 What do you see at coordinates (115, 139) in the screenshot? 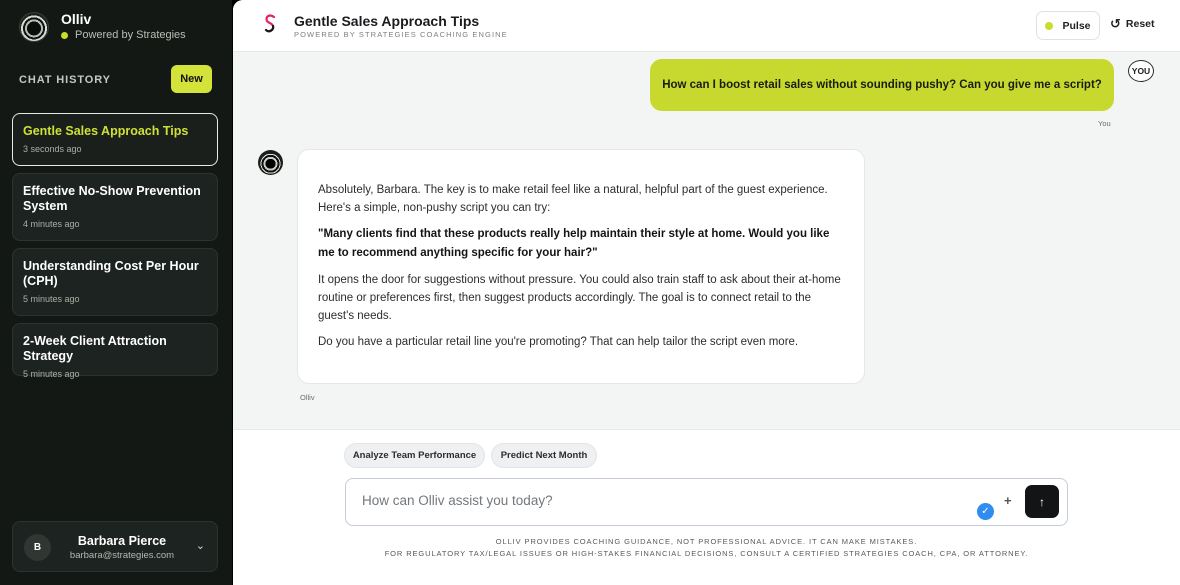
I see `chat-history-item-active: Gentle Sales Approach Tips 3 seconds ago` at bounding box center [115, 139].